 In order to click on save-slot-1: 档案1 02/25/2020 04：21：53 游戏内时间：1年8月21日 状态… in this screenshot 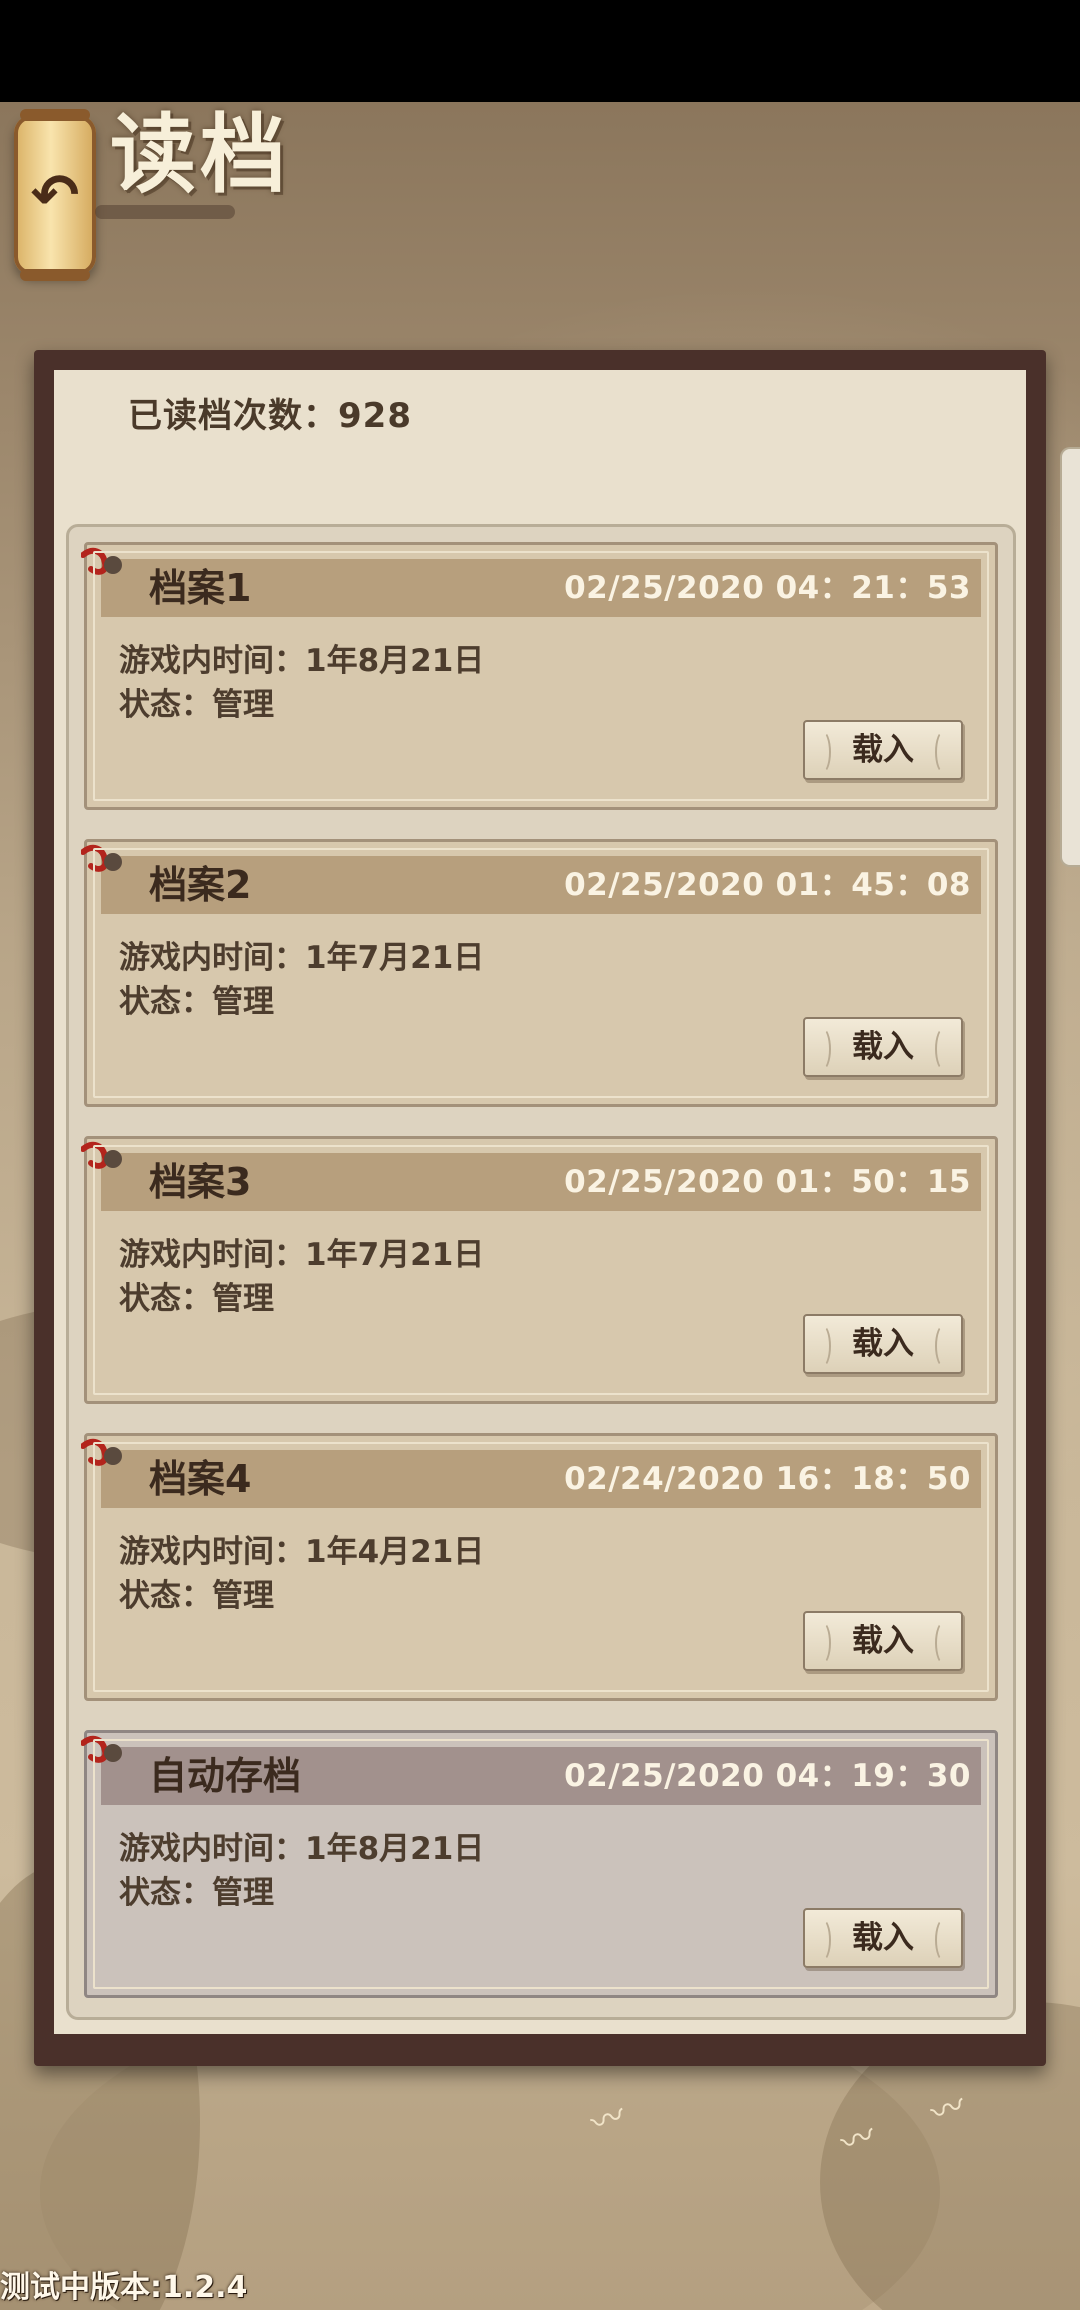, I will do `click(539, 676)`.